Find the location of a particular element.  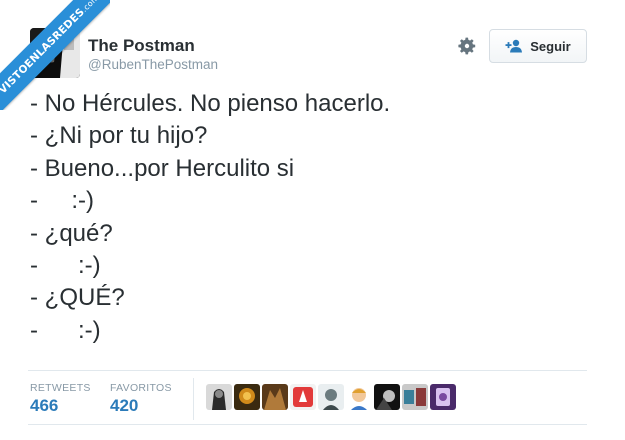

retweets-count: 466 is located at coordinates (44, 406).